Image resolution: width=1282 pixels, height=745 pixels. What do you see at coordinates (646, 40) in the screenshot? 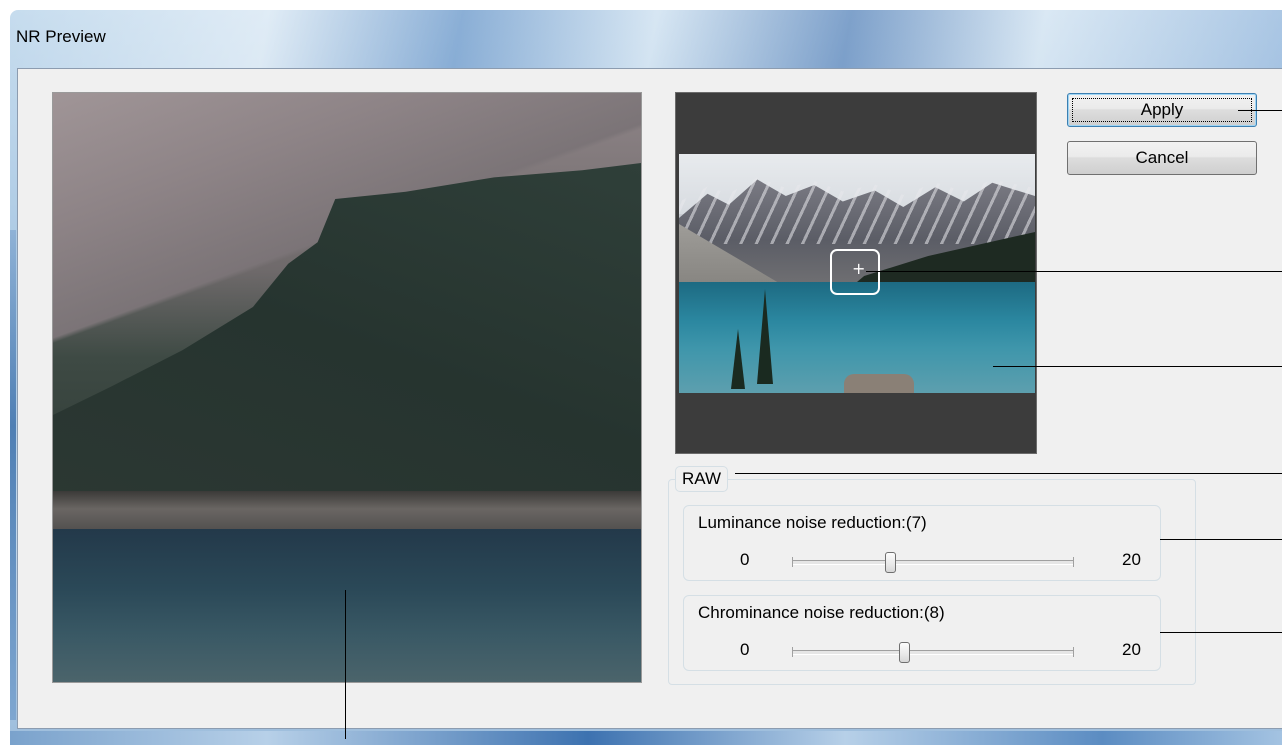
I see `title-bar-glass` at bounding box center [646, 40].